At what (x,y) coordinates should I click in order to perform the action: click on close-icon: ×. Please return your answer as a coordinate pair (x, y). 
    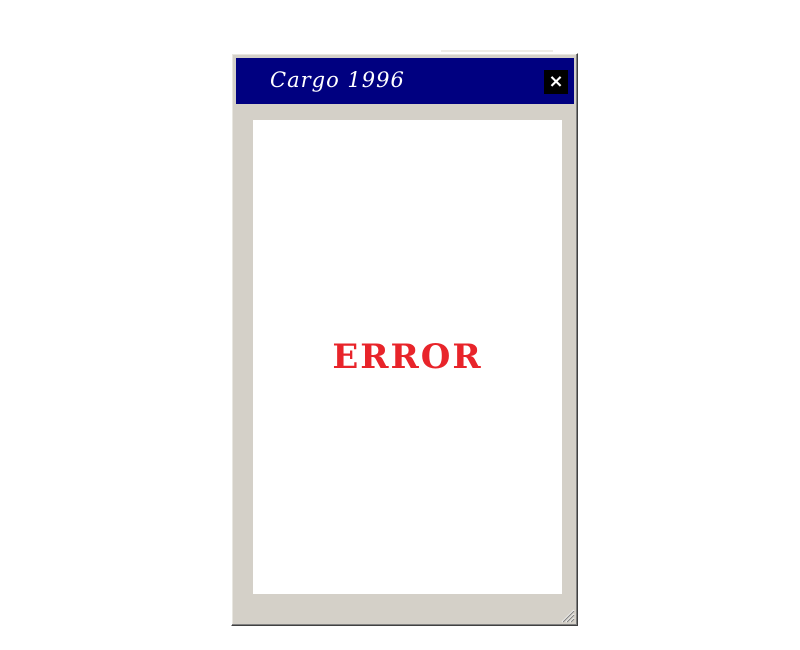
    Looking at the image, I should click on (556, 81).